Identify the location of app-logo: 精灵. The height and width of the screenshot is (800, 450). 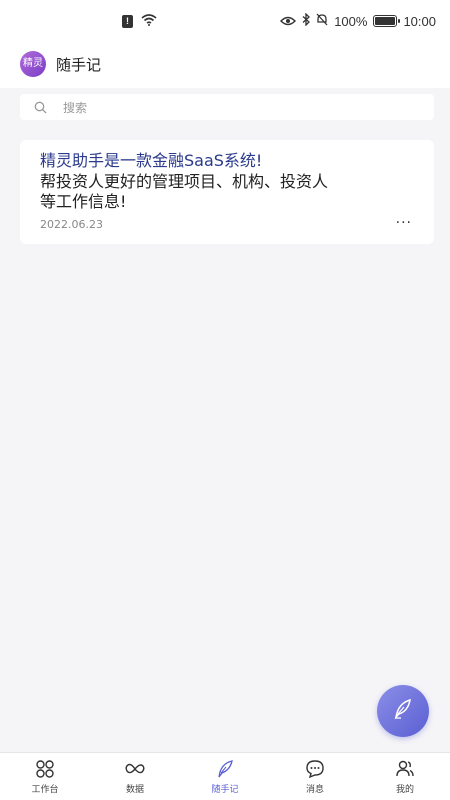
(33, 64).